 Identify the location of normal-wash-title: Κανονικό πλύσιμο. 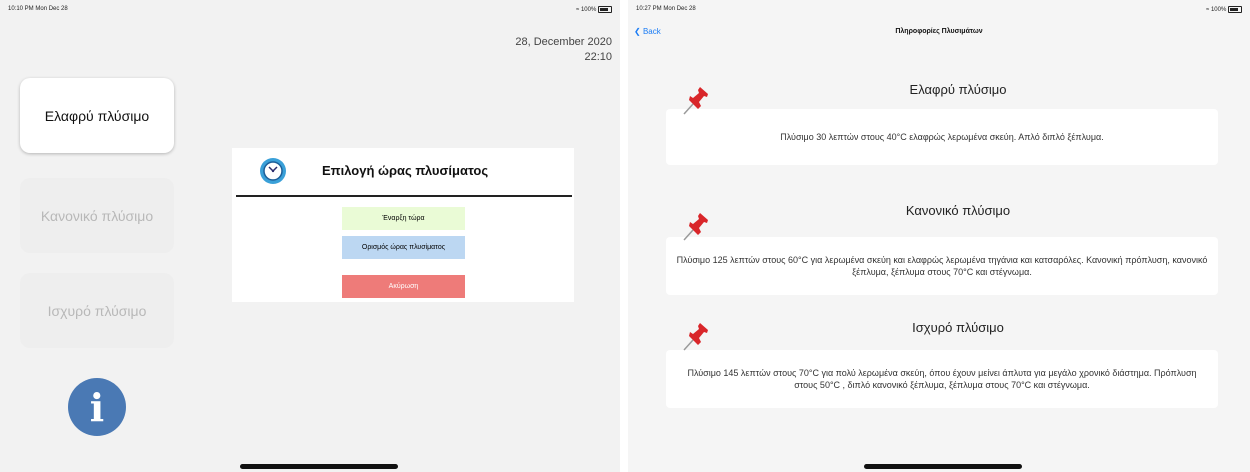
(958, 210).